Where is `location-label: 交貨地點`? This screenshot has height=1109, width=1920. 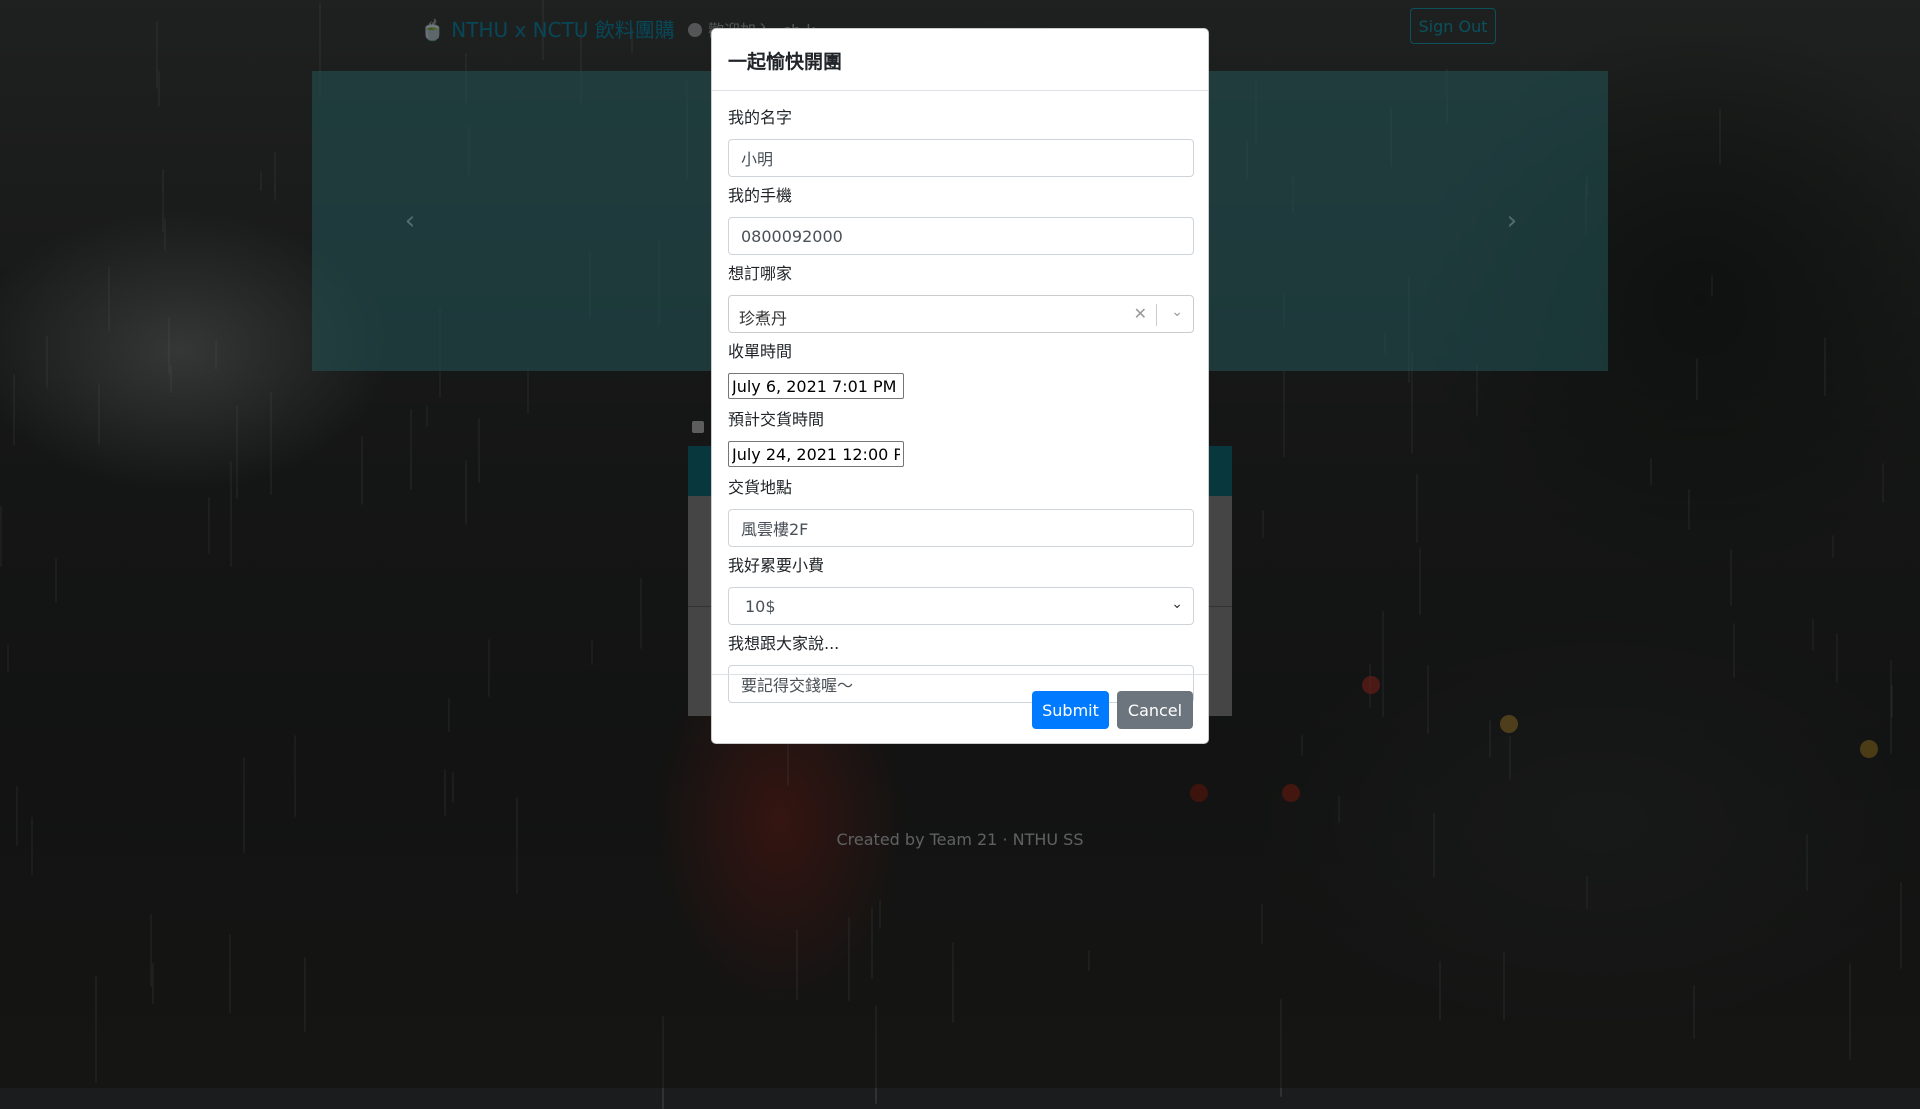 location-label: 交貨地點 is located at coordinates (760, 487).